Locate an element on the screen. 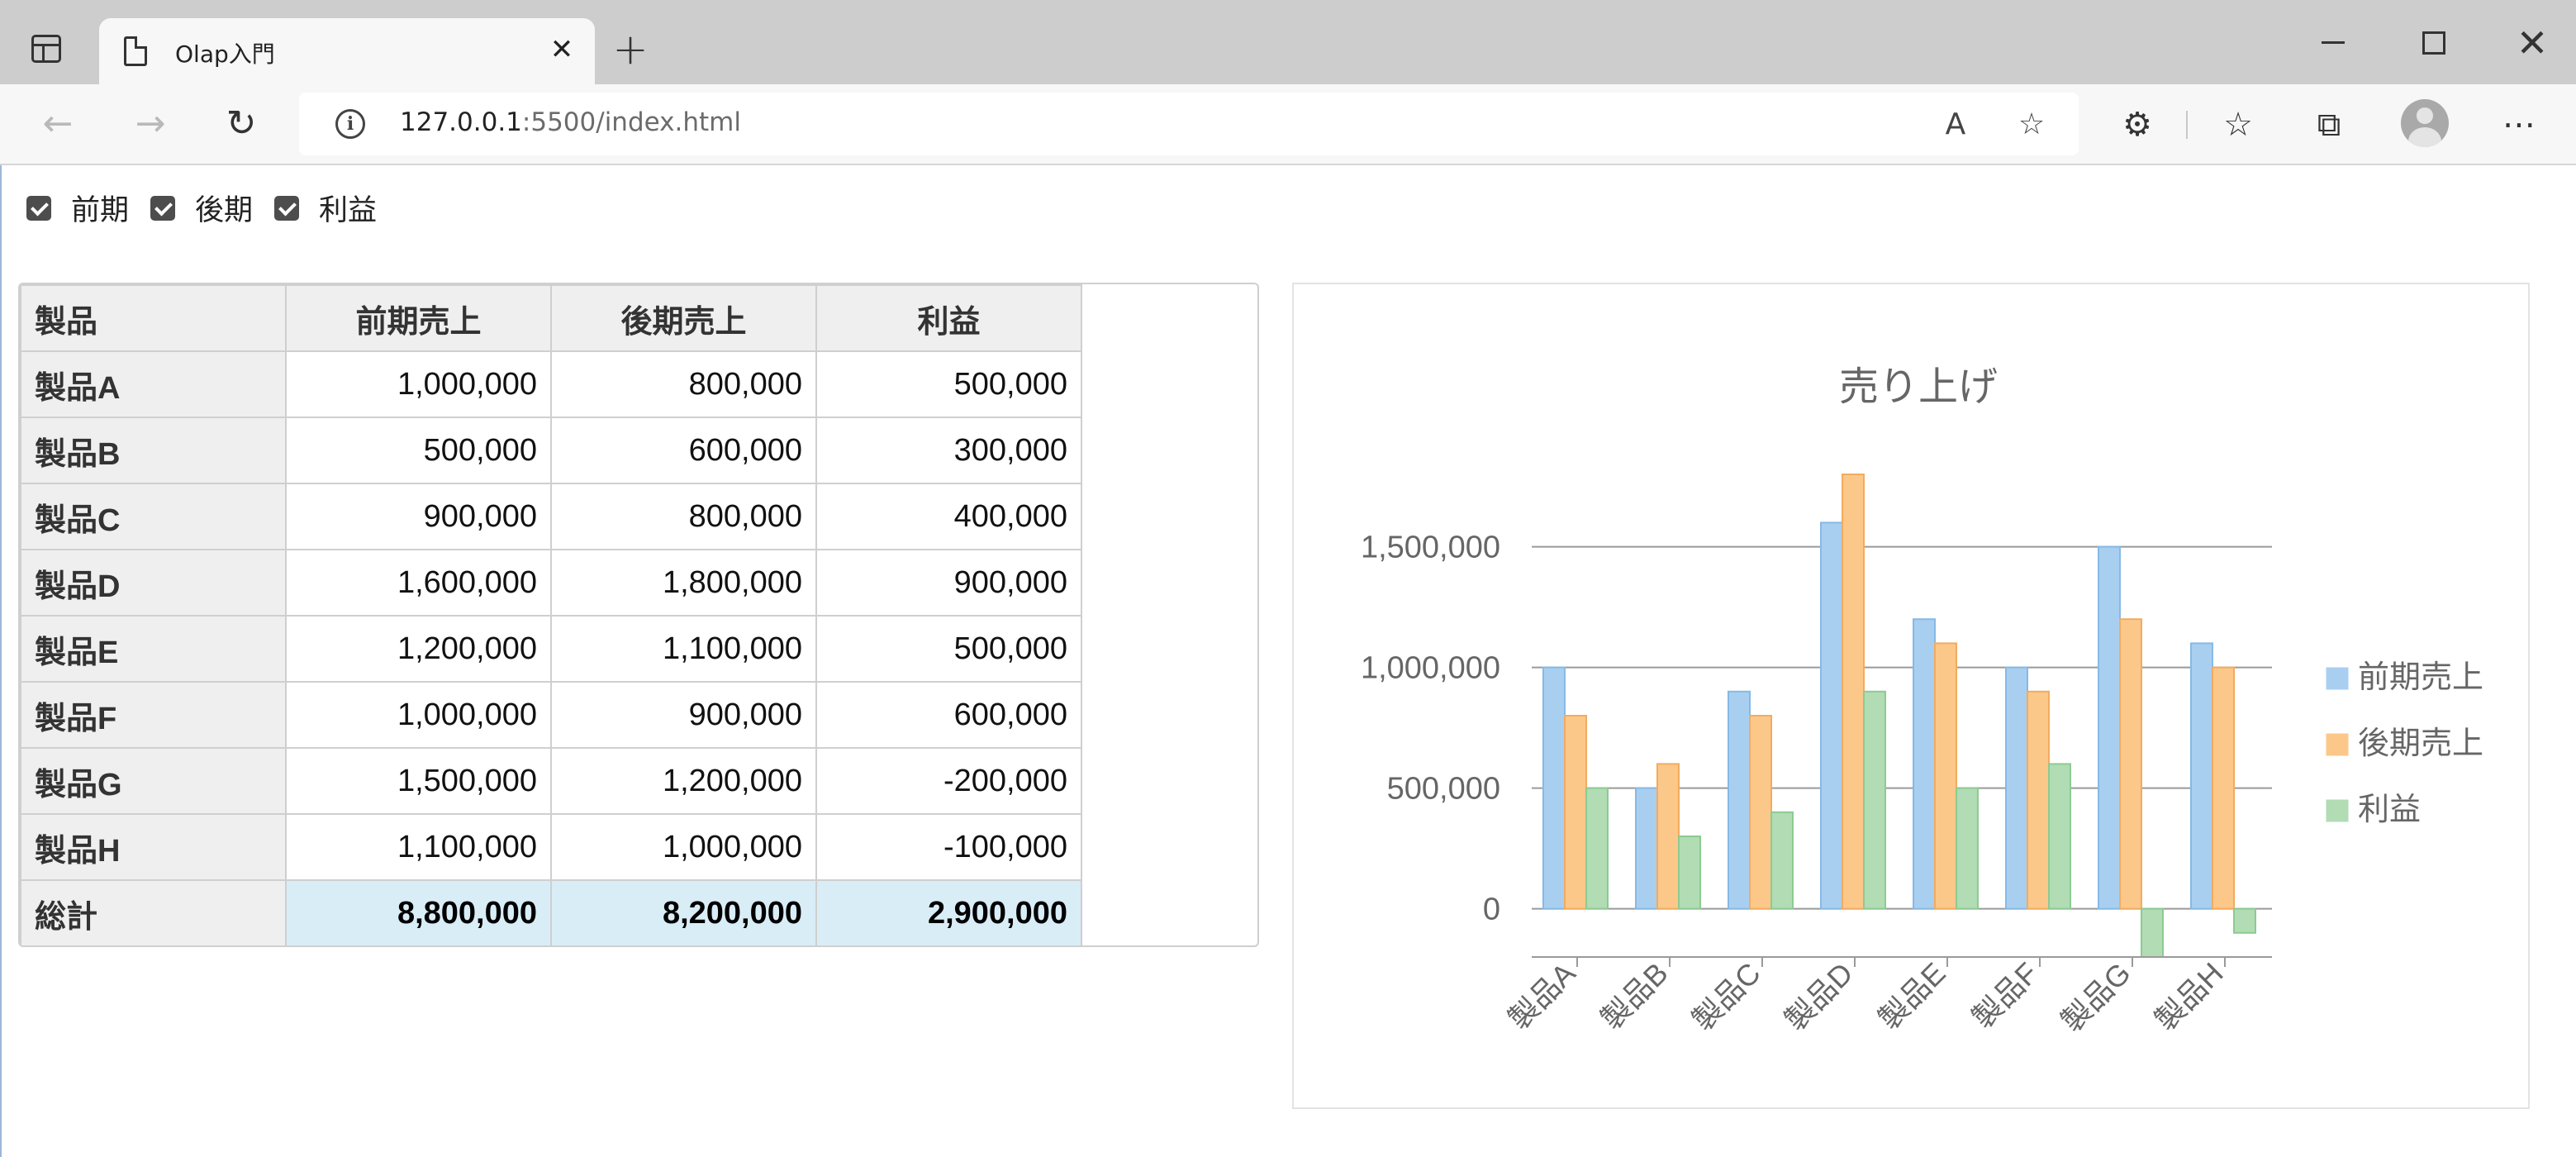  close-tab-icon: ✕ is located at coordinates (561, 49).